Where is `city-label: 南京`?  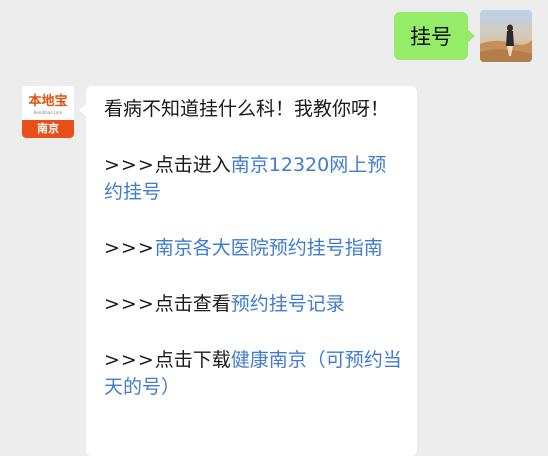 city-label: 南京 is located at coordinates (48, 129).